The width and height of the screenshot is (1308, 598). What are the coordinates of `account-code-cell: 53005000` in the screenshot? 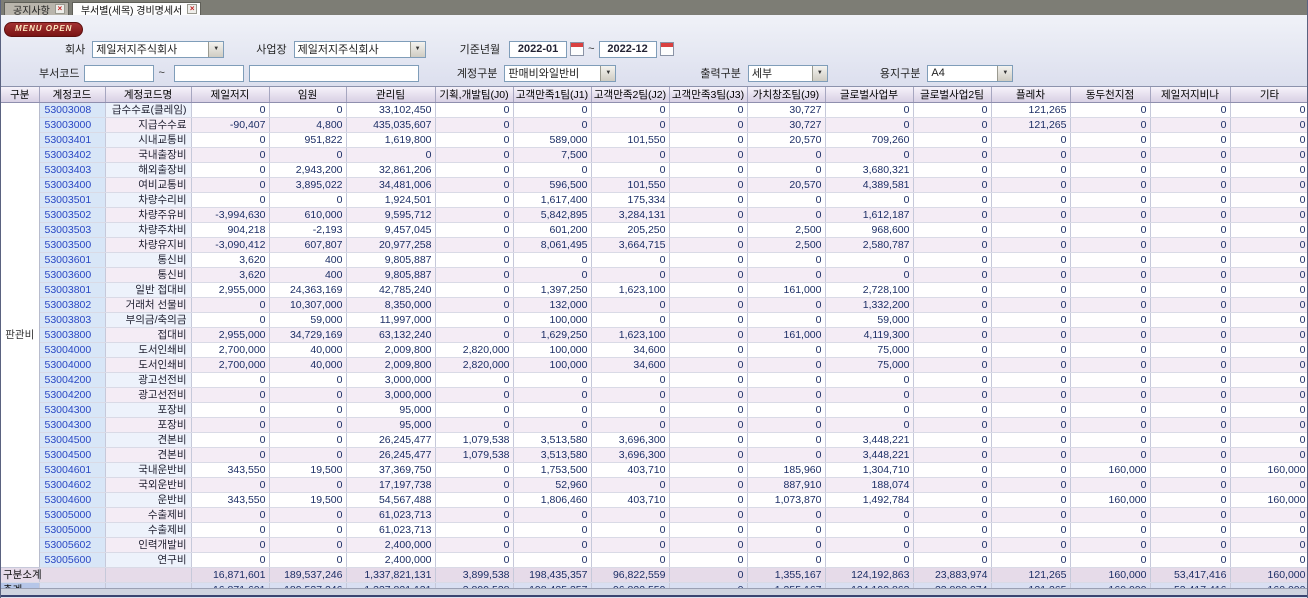 It's located at (72, 530).